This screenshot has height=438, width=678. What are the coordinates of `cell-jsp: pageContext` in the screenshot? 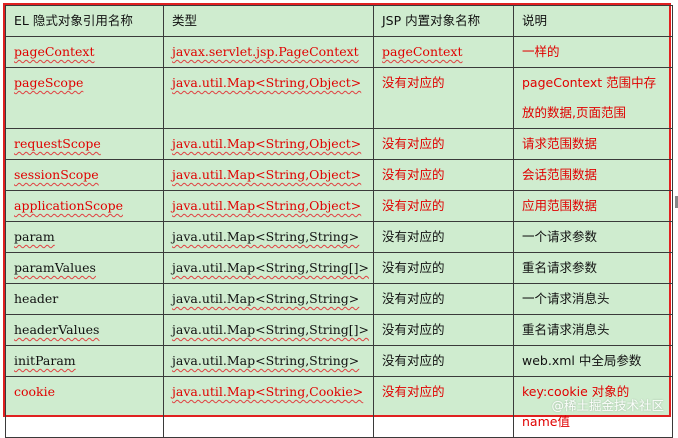 It's located at (444, 52).